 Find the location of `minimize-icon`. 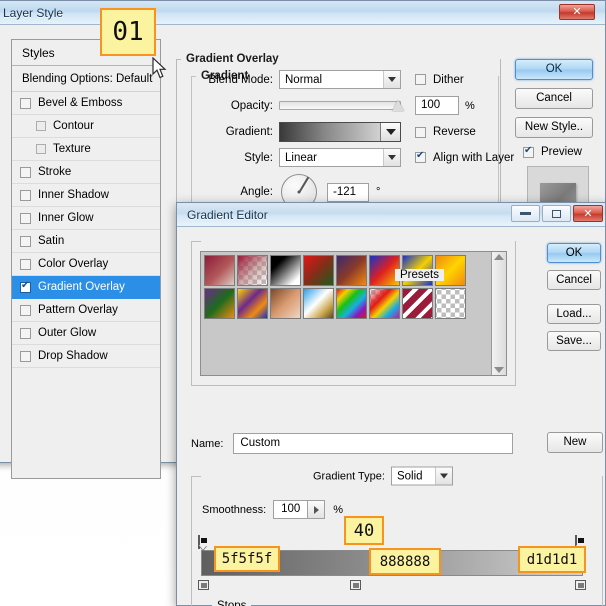

minimize-icon is located at coordinates (525, 213).